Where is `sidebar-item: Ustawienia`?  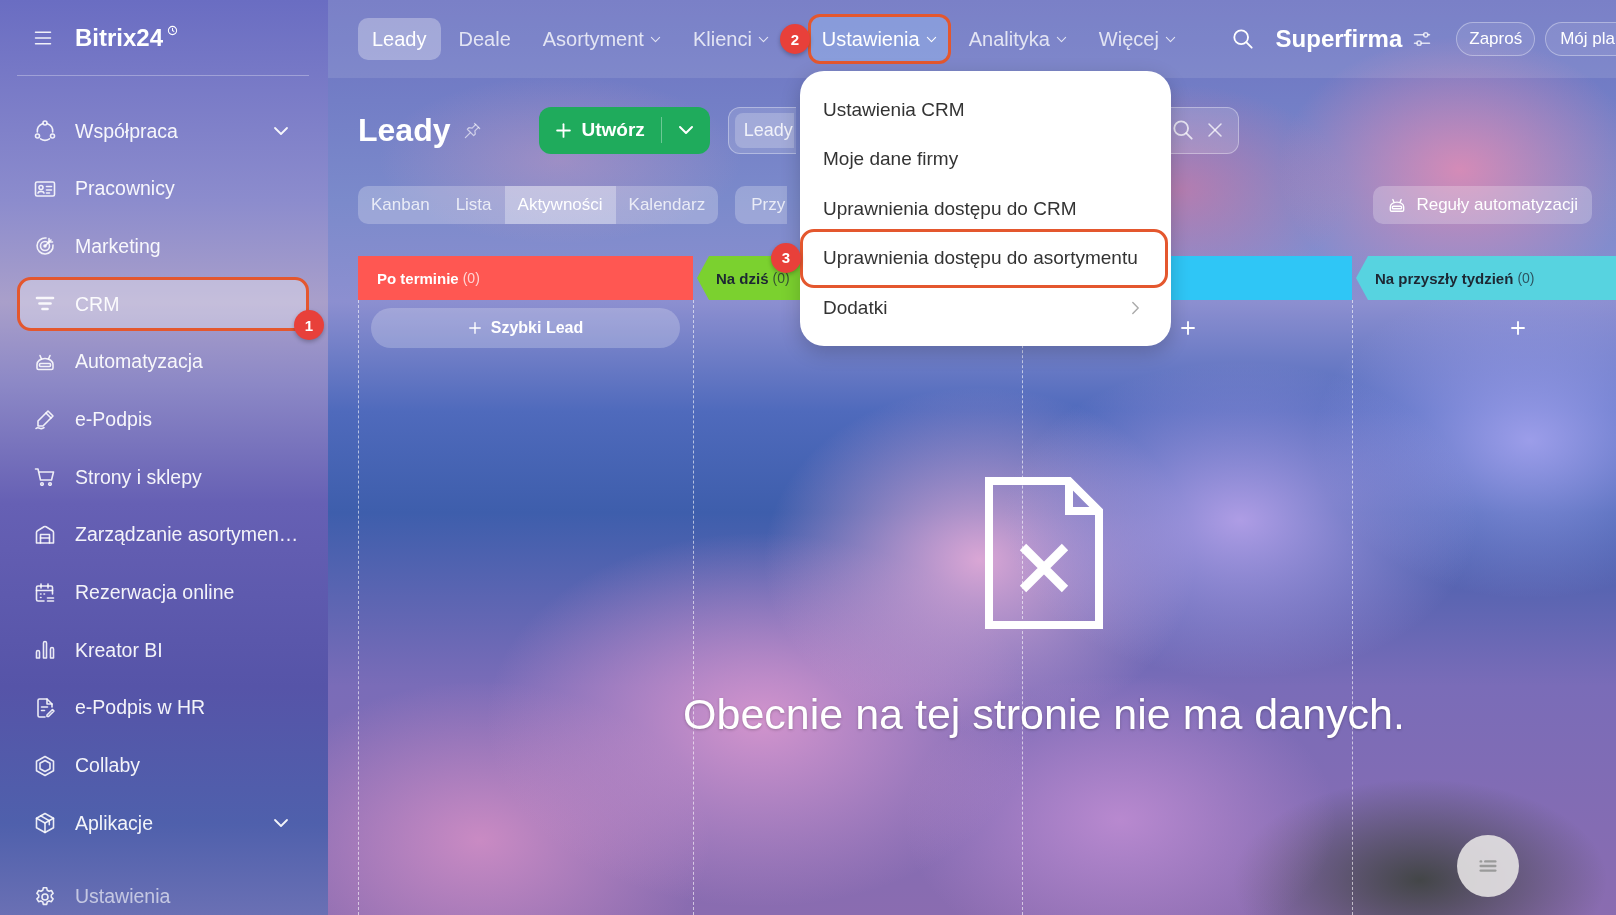 sidebar-item: Ustawienia is located at coordinates (163, 895).